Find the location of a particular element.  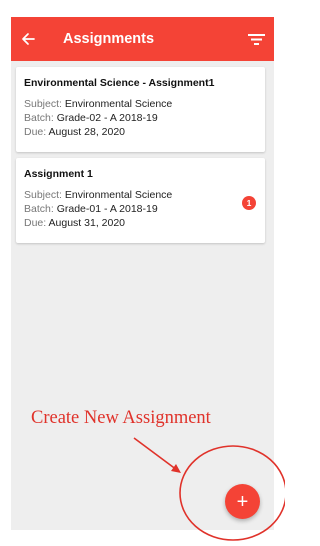

assignment-due: Due: August 28, 2020 is located at coordinates (74, 132).